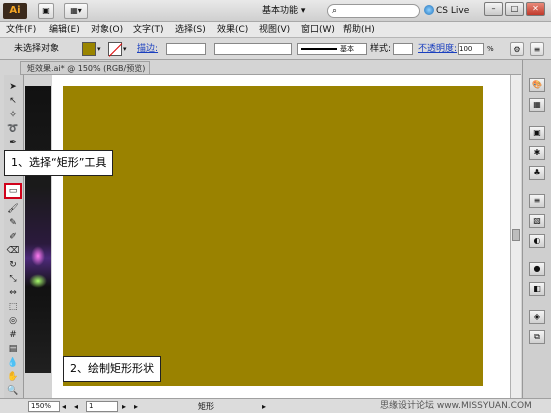 The height and width of the screenshot is (413, 551). What do you see at coordinates (373, 11) in the screenshot?
I see `search-input: ⌕` at bounding box center [373, 11].